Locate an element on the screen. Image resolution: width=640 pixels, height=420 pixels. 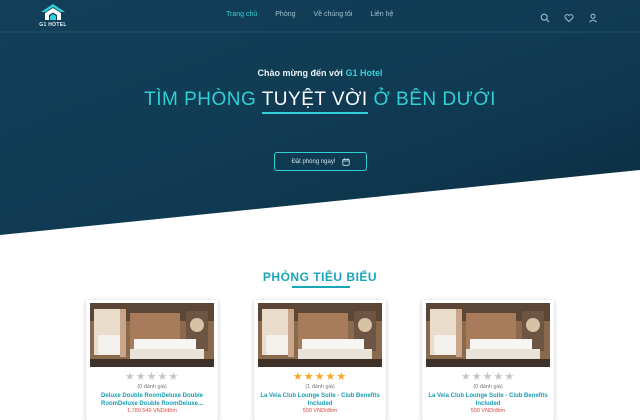
featured-rooms-title: PHÒNG TIÊU BIỂU is located at coordinates (320, 277).